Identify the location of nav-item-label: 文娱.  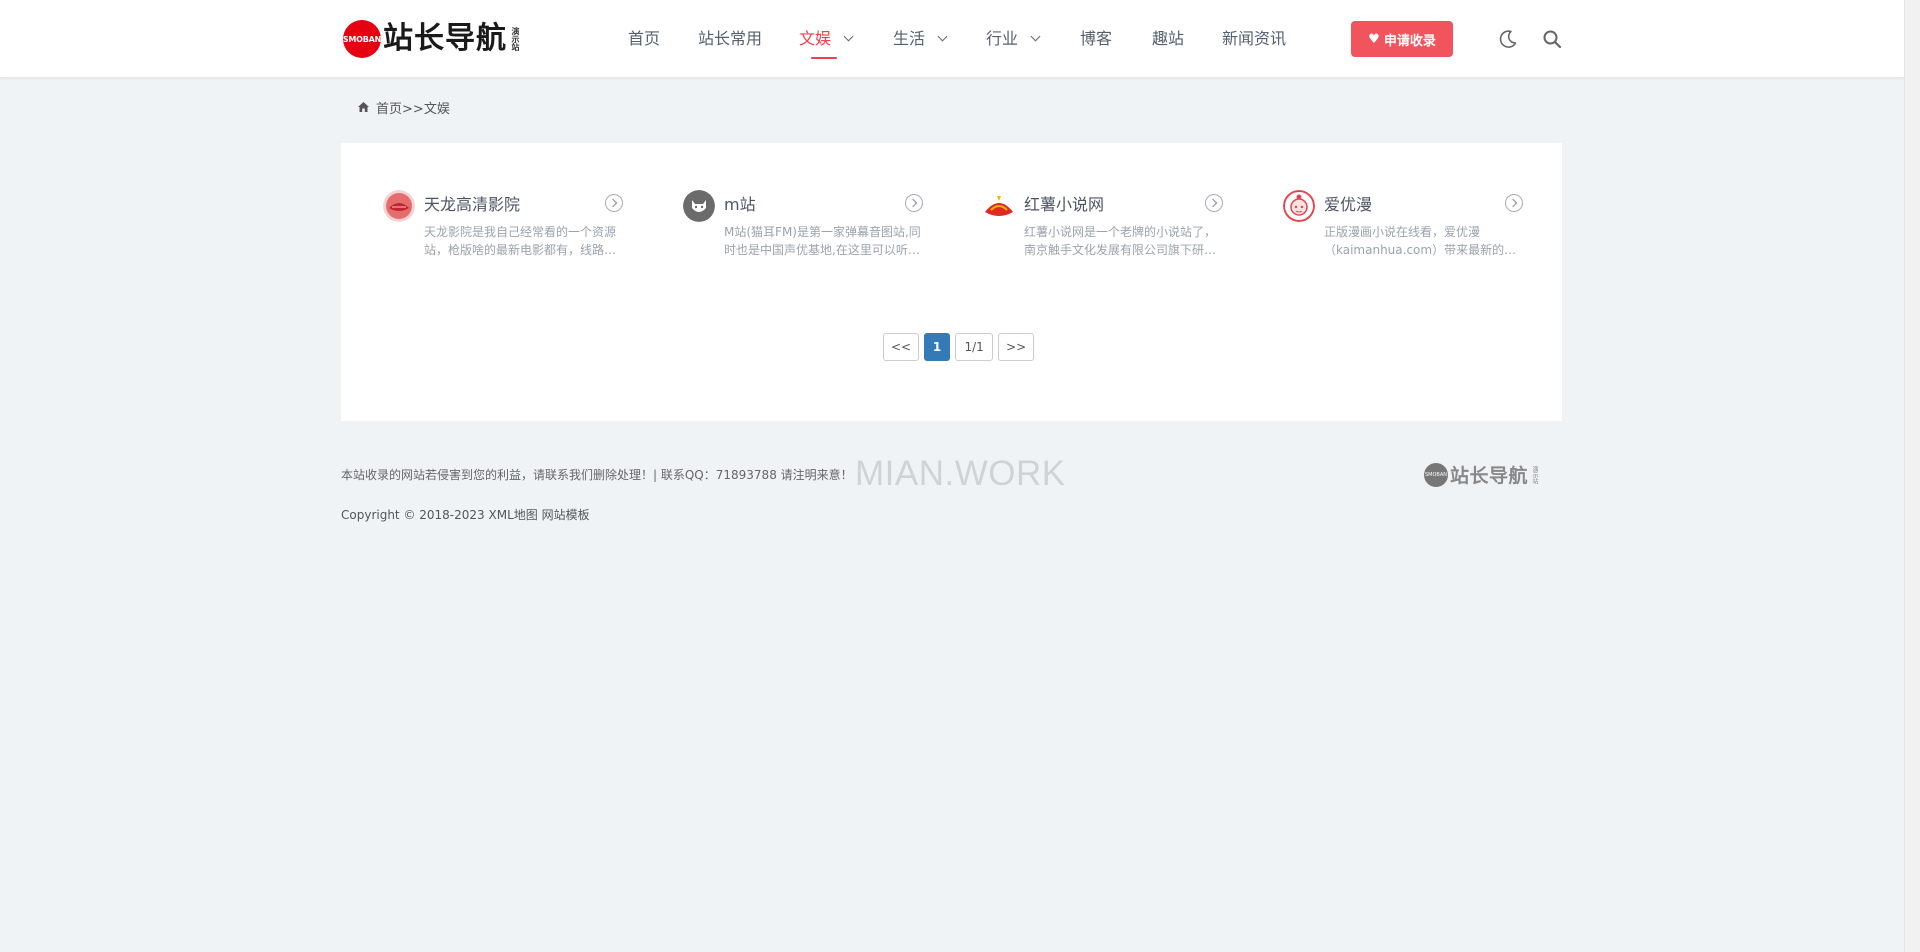
(815, 38).